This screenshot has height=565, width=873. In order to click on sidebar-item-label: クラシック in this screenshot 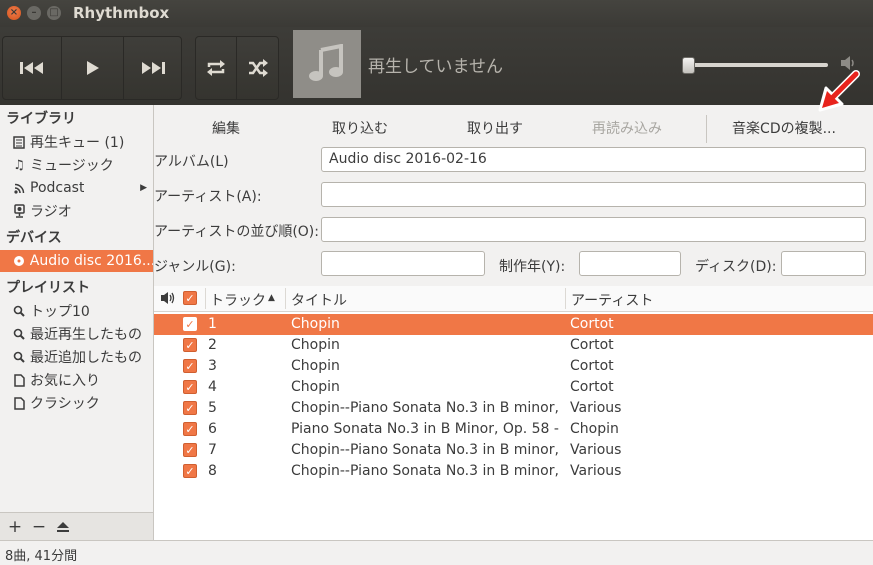, I will do `click(65, 404)`.